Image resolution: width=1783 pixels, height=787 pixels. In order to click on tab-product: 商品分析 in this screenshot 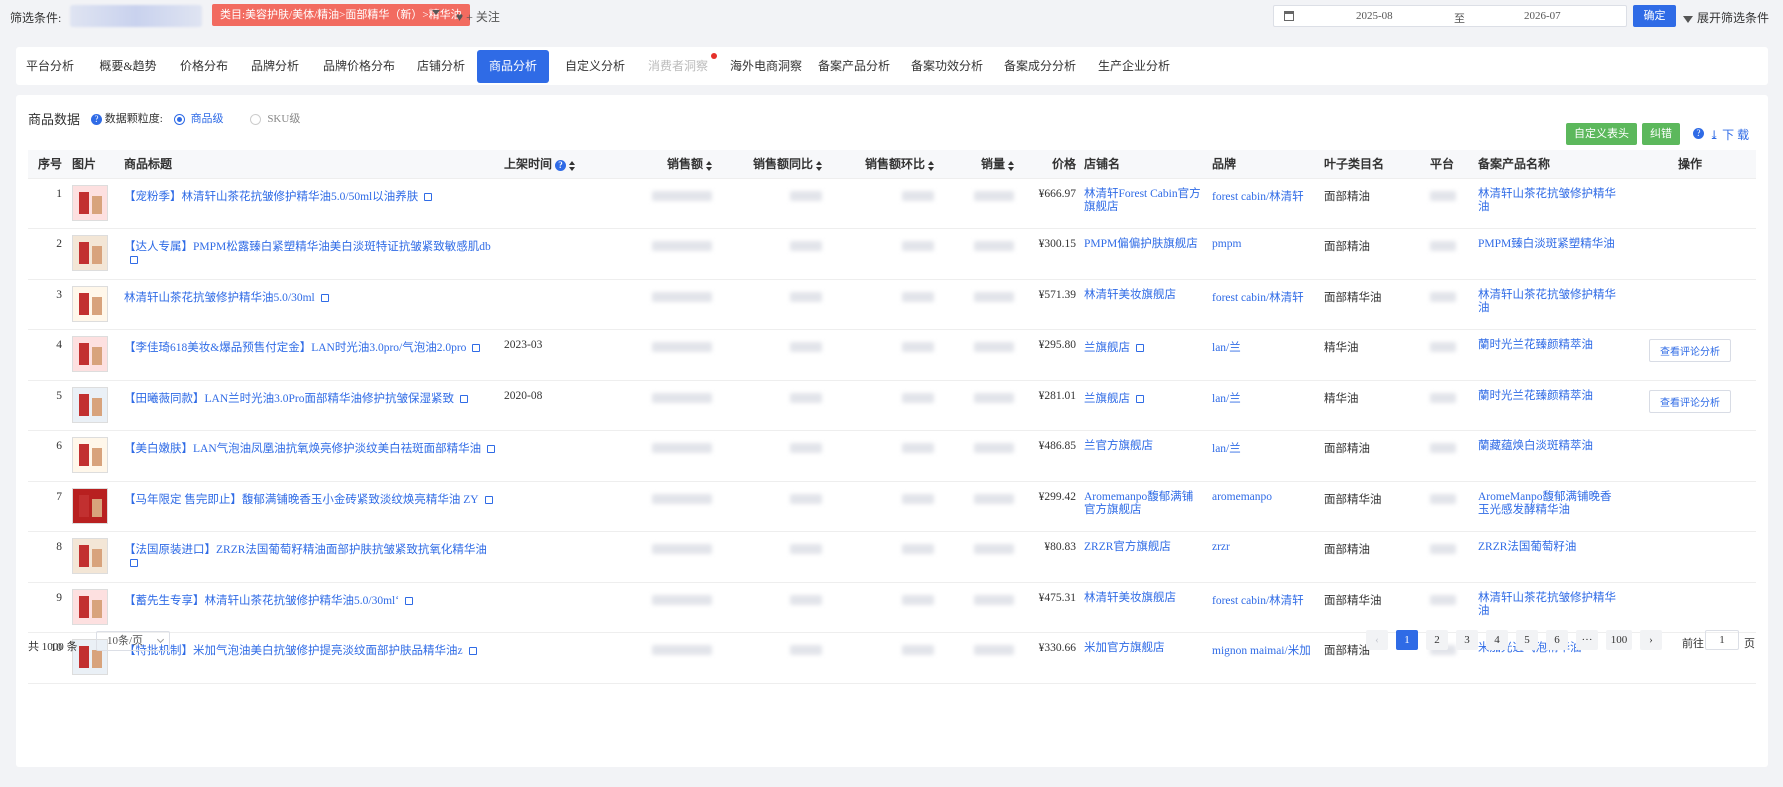, I will do `click(513, 66)`.